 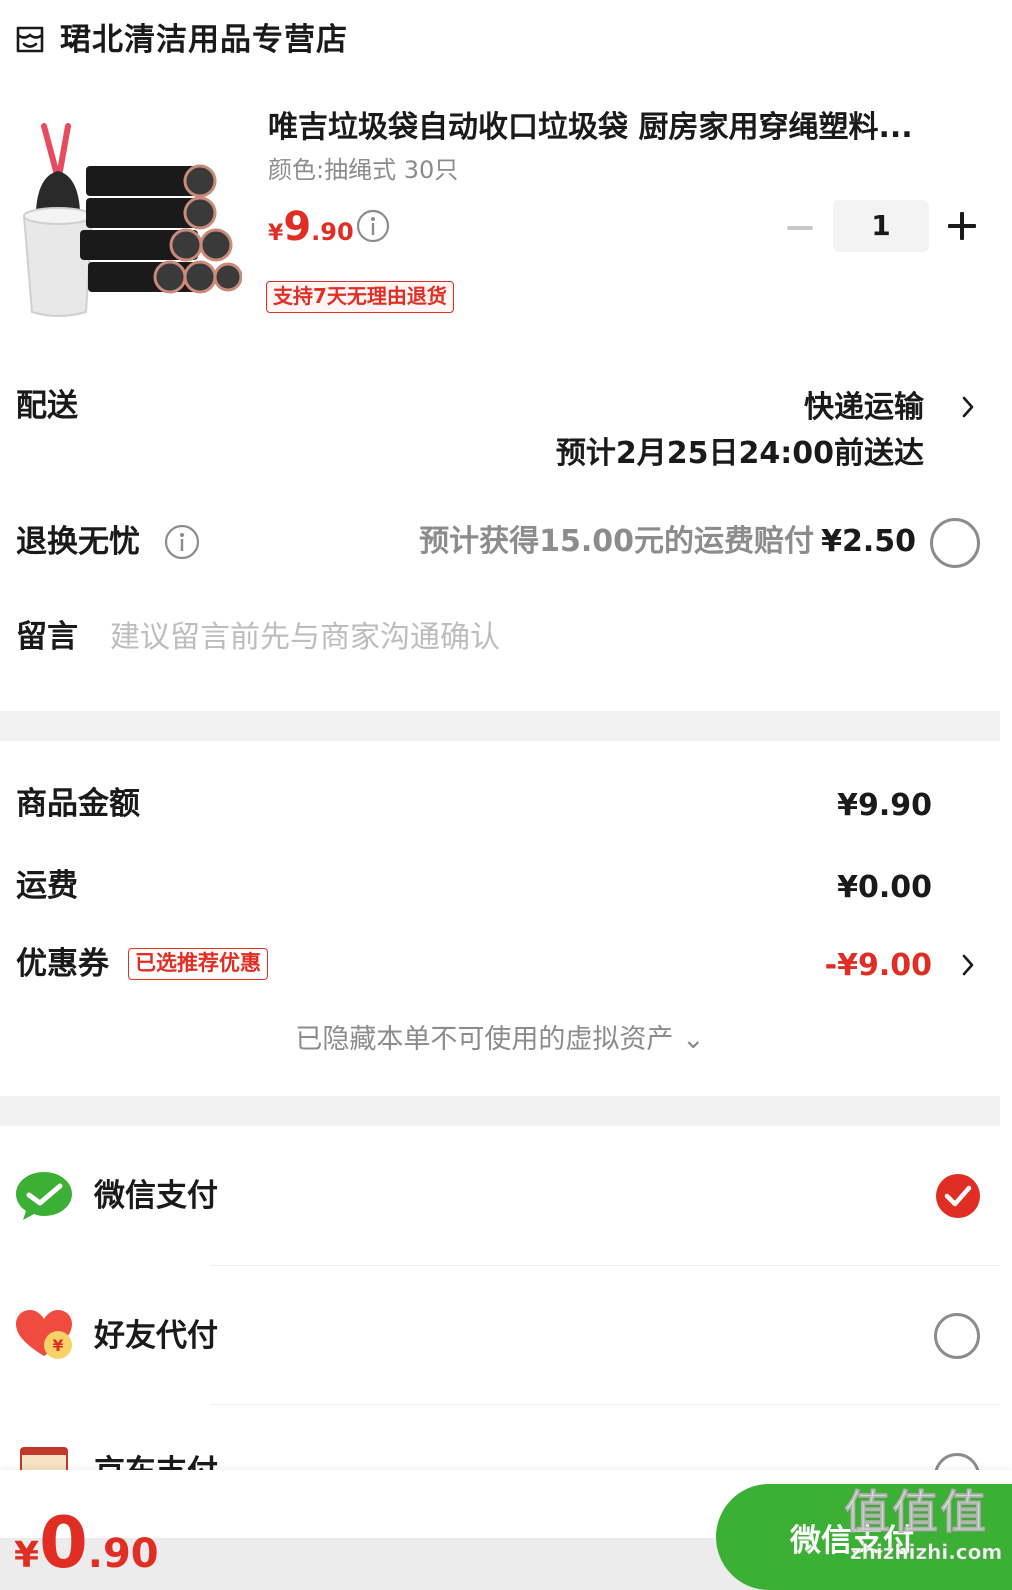 What do you see at coordinates (800, 228) in the screenshot?
I see `quantity-minus-button` at bounding box center [800, 228].